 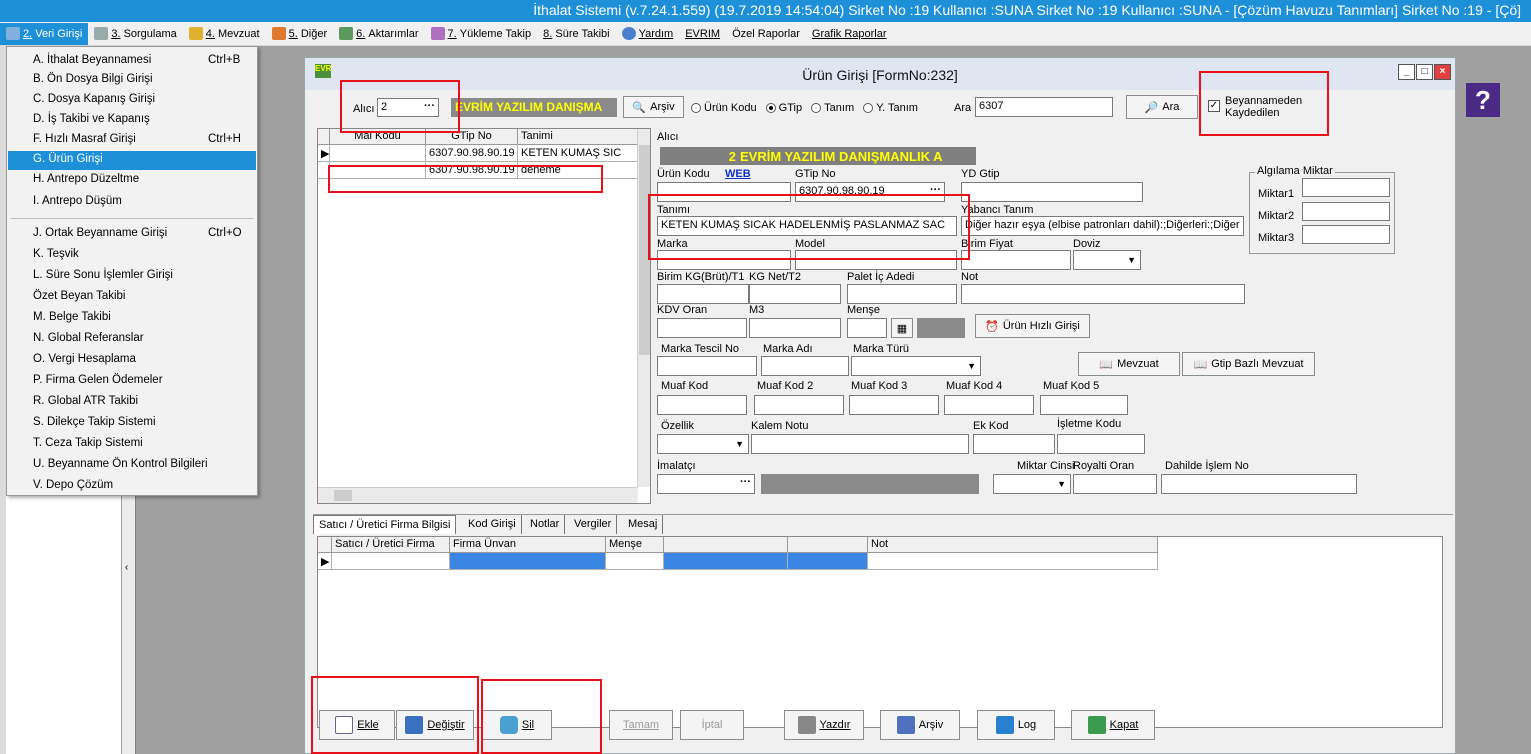 I want to click on tab-mesaj: Mesaj, so click(x=643, y=524).